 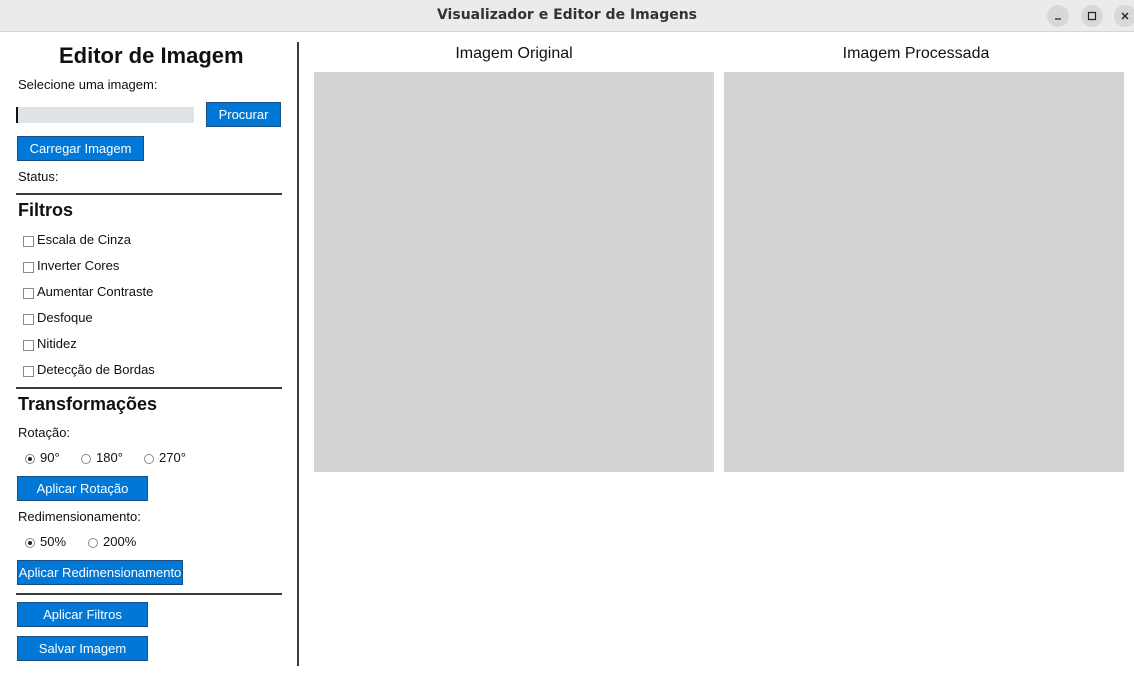 I want to click on checkbox-increase-contrast, so click(x=28, y=293).